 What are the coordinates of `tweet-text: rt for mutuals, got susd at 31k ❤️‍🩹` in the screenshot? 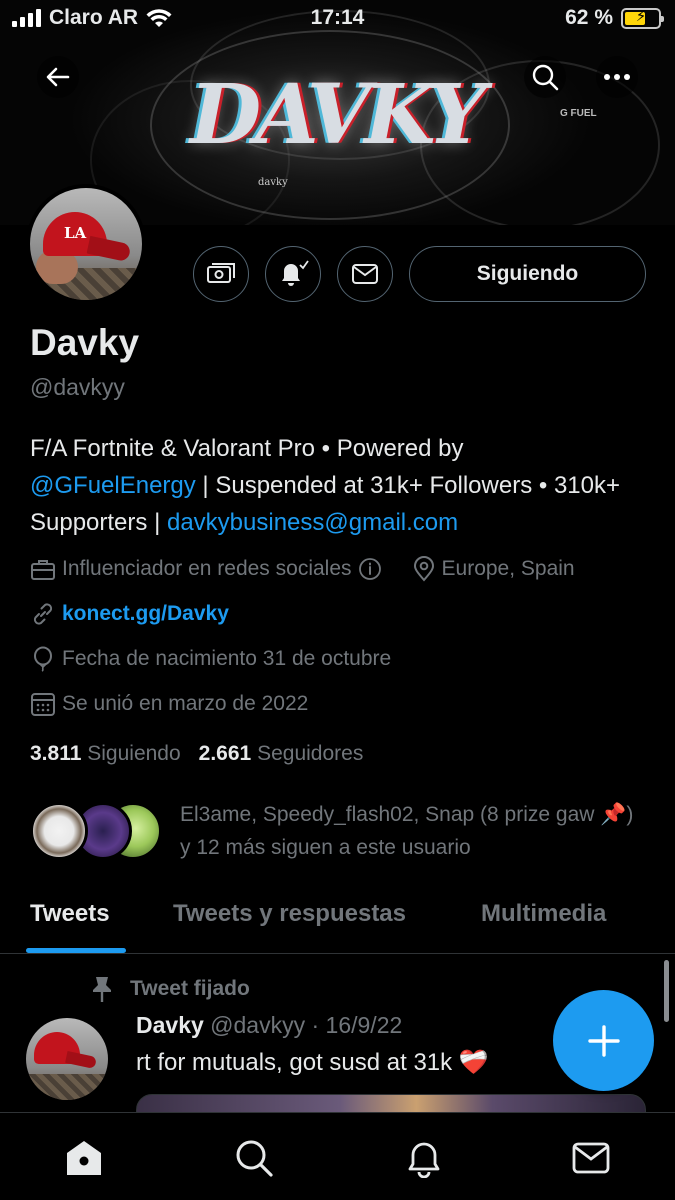 It's located at (312, 1062).